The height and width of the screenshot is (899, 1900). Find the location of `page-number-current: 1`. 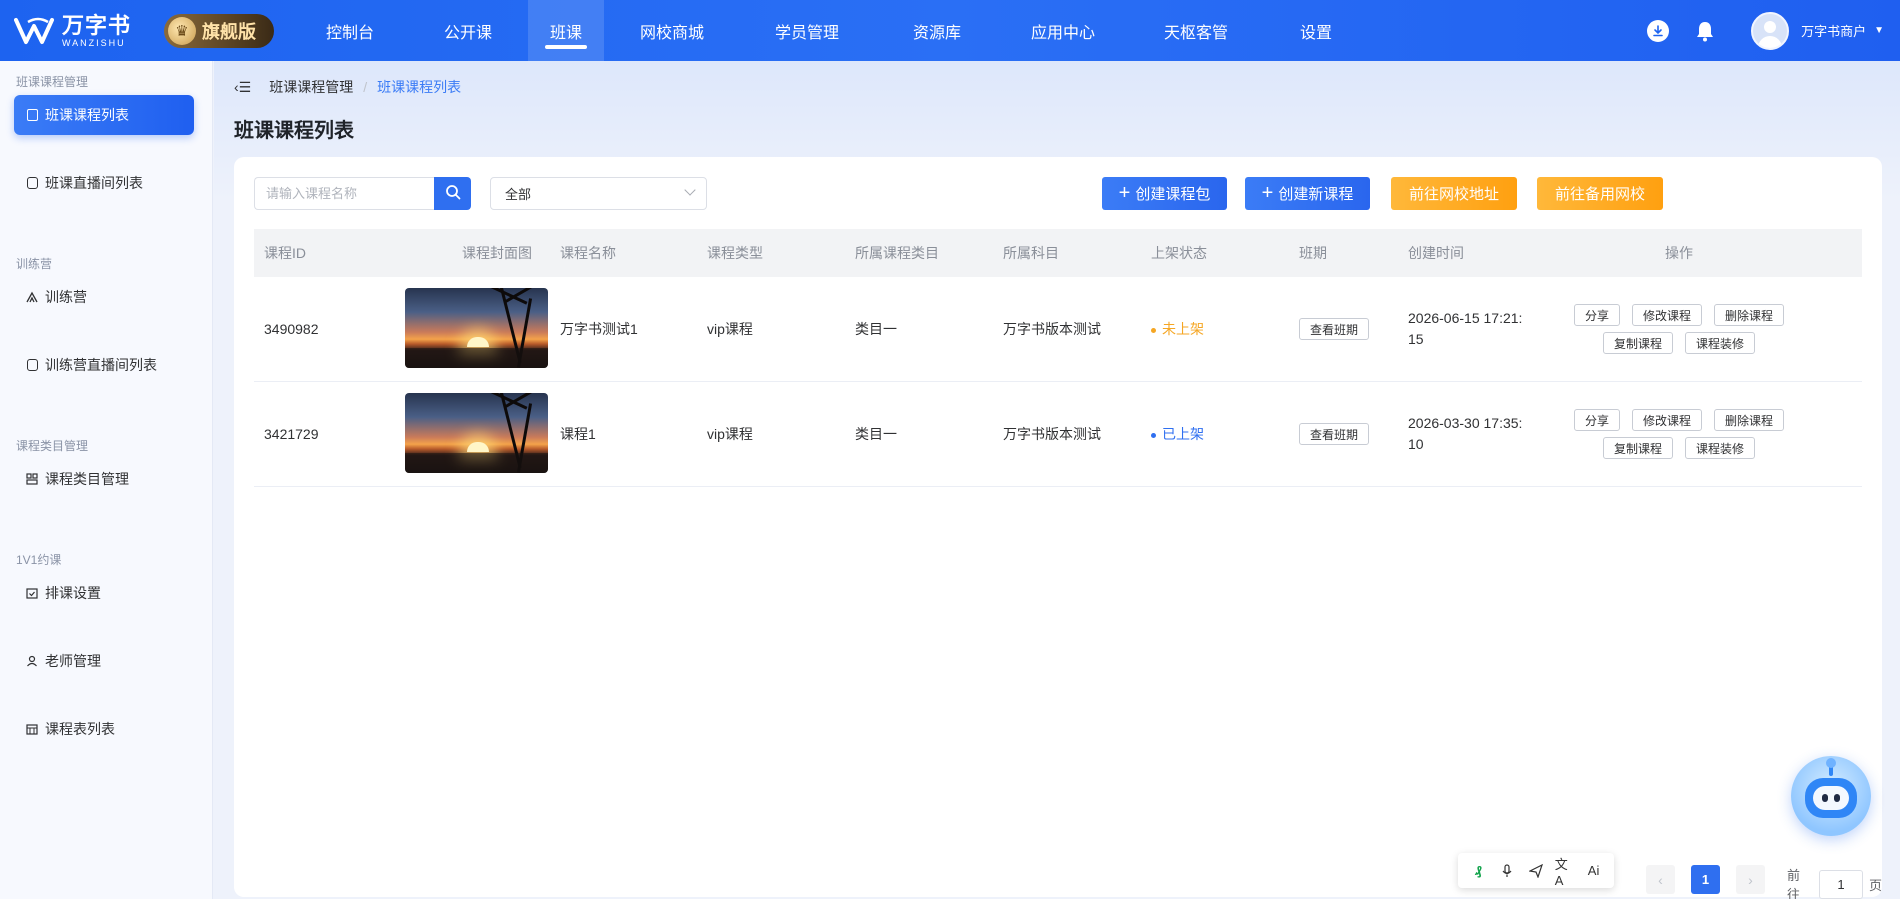

page-number-current: 1 is located at coordinates (1705, 879).